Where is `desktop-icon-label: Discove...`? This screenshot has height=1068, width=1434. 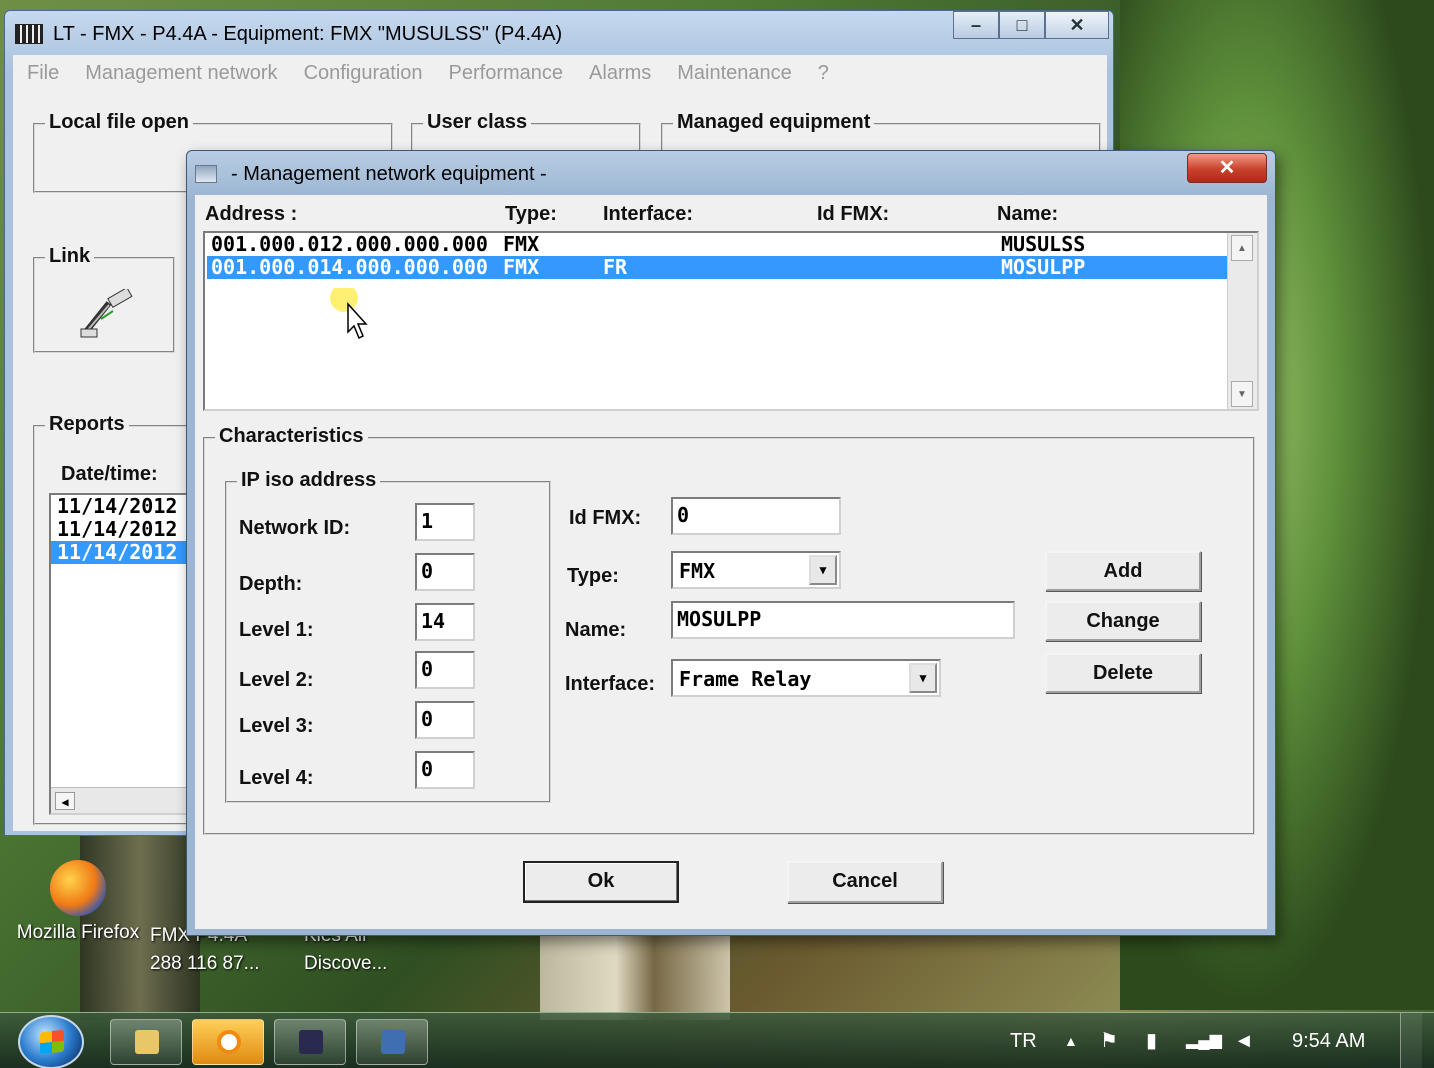
desktop-icon-label: Discove... is located at coordinates (346, 963).